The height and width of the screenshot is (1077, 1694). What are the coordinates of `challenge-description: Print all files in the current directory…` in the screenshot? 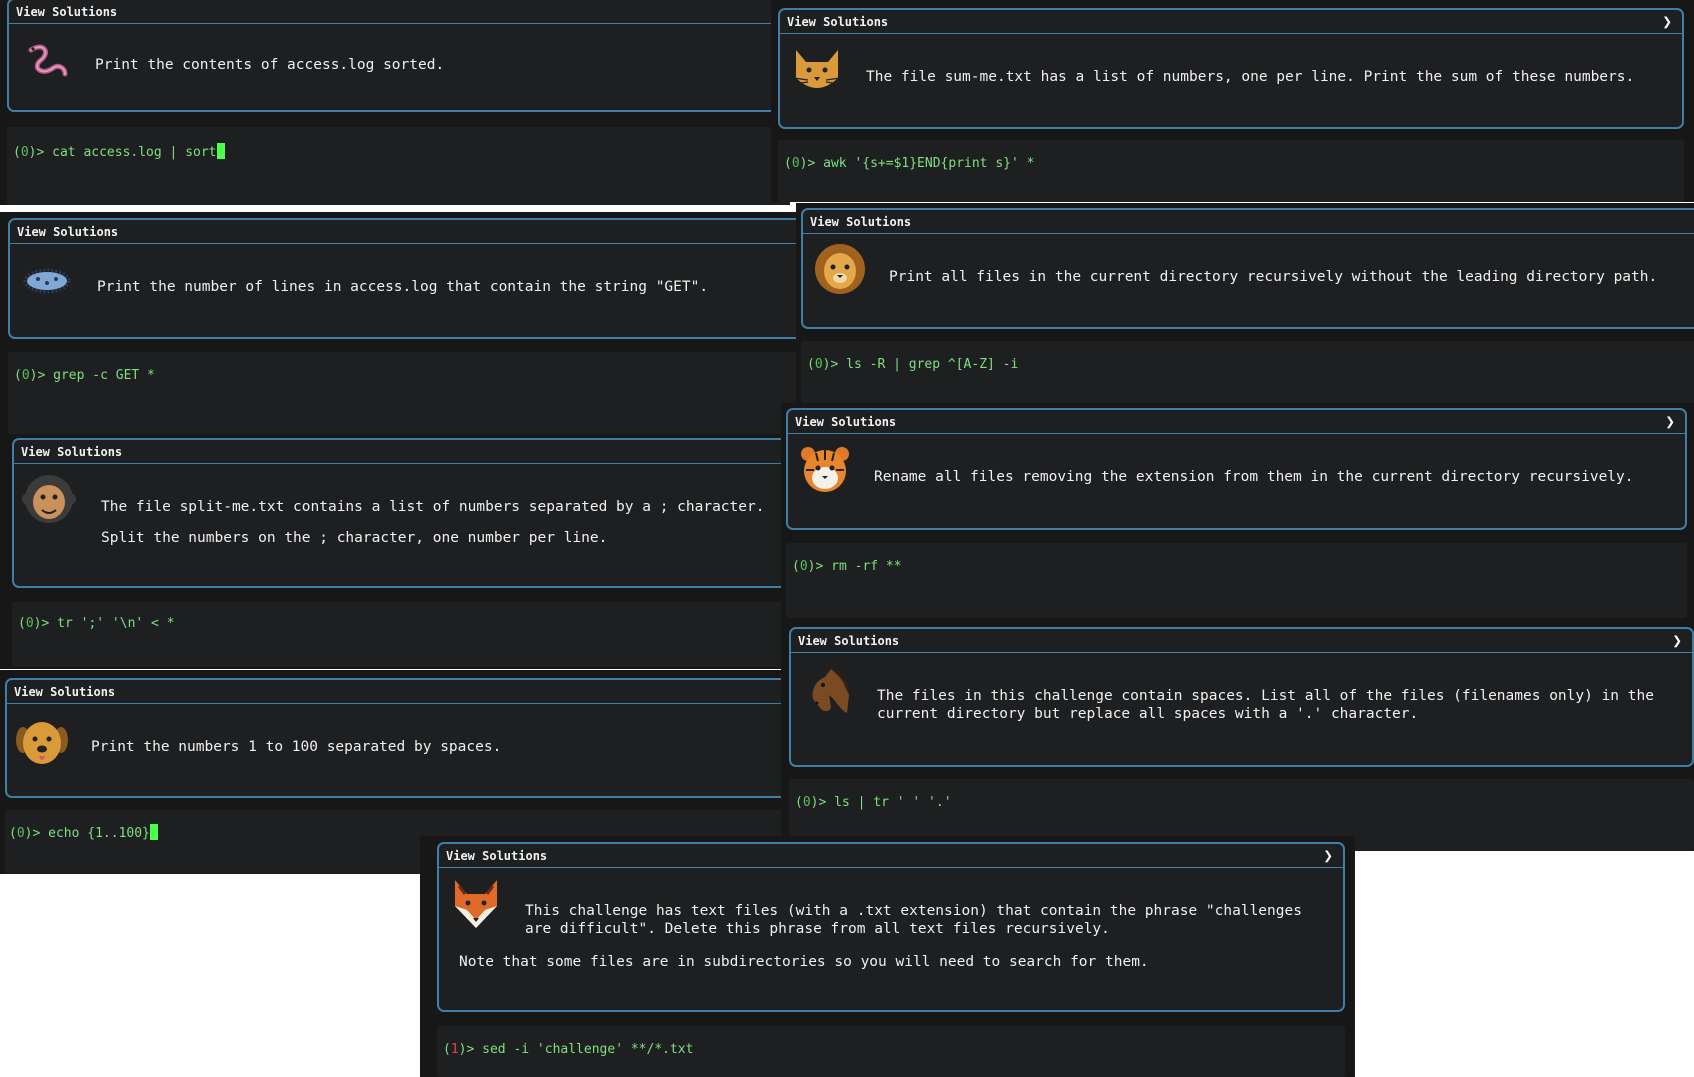 It's located at (1273, 277).